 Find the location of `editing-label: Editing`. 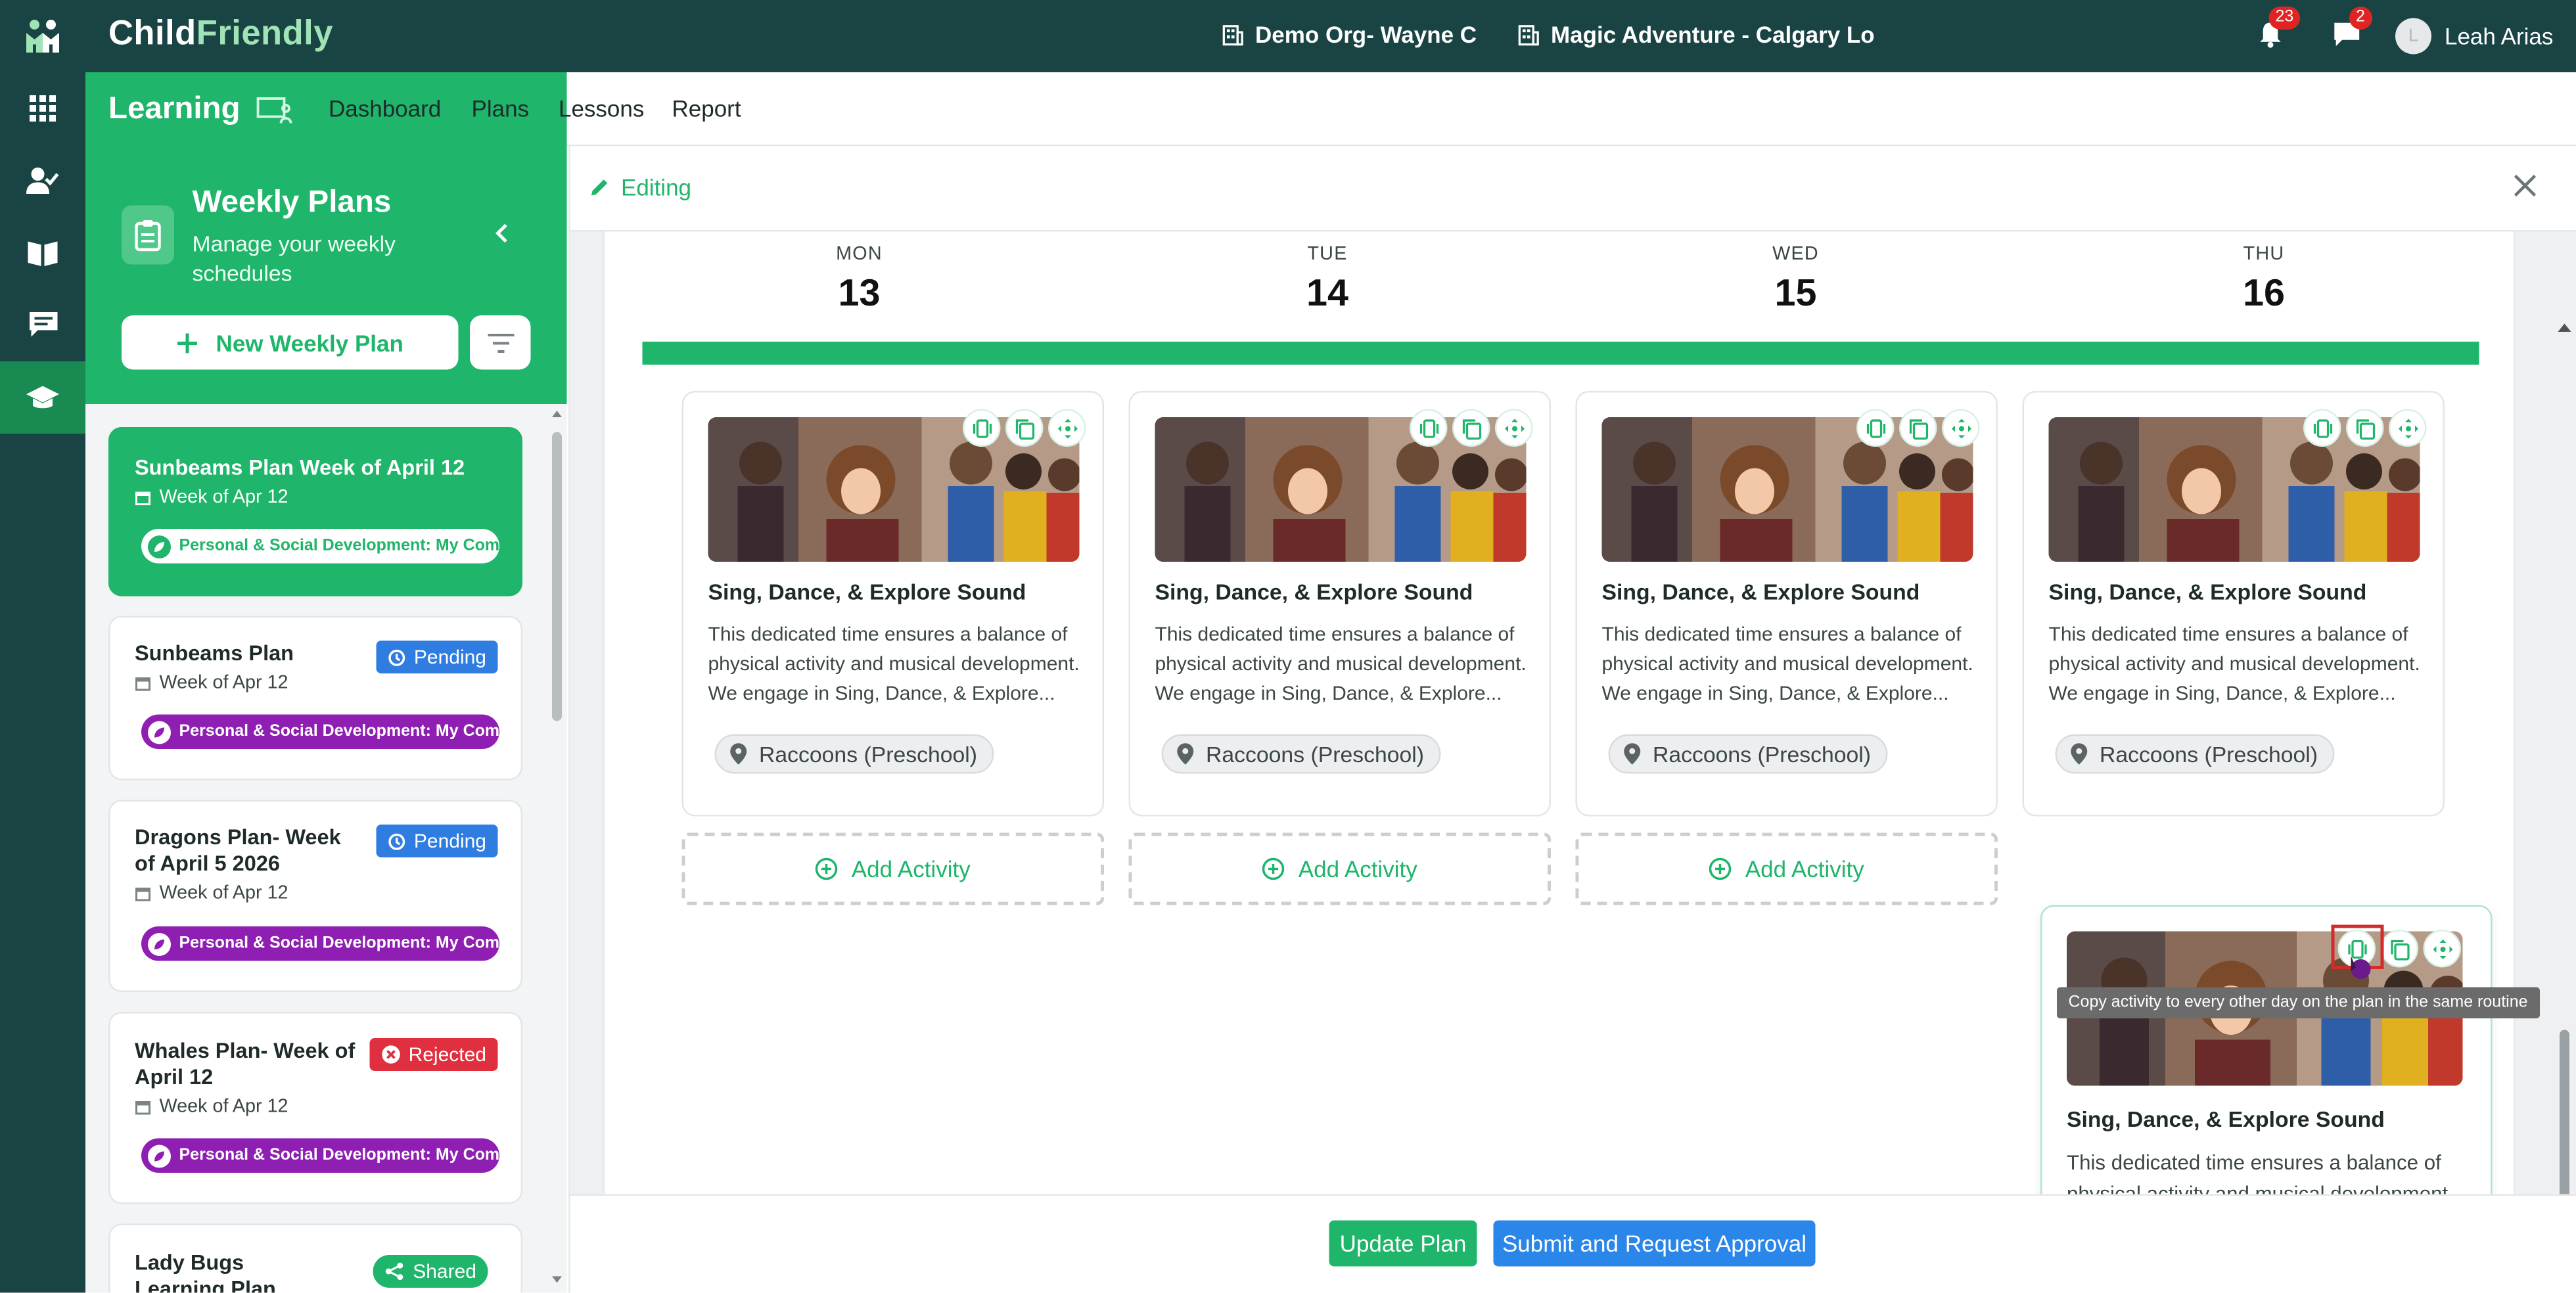

editing-label: Editing is located at coordinates (656, 187).